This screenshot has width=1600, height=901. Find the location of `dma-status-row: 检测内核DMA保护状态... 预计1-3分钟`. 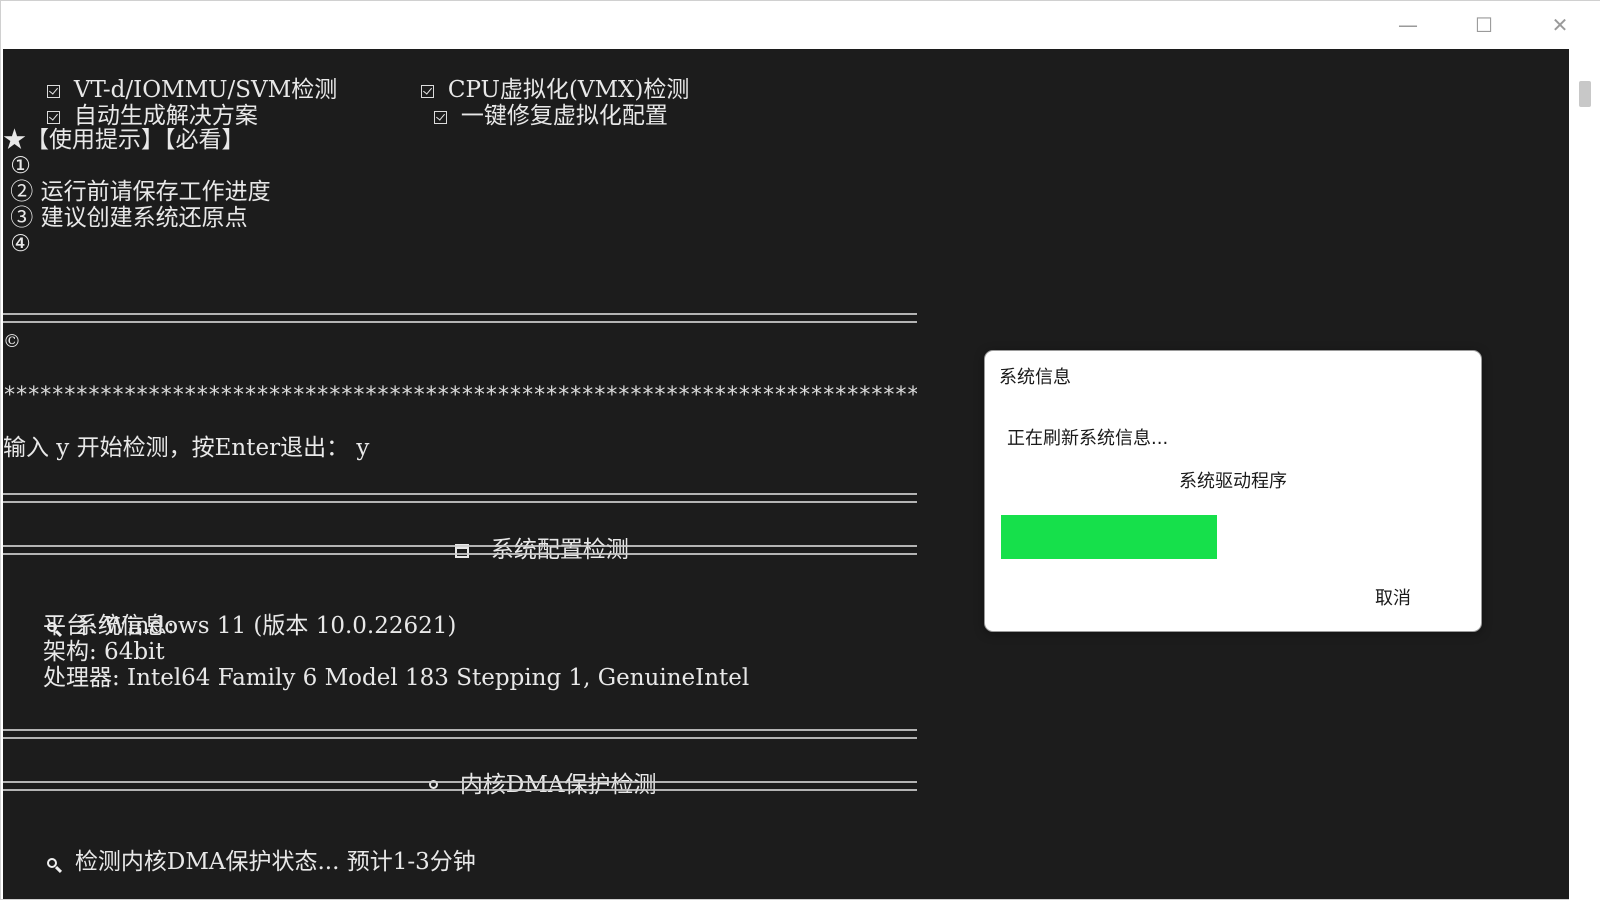

dma-status-row: 检测内核DMA保护状态... 预计1-3分钟 is located at coordinates (239, 861).